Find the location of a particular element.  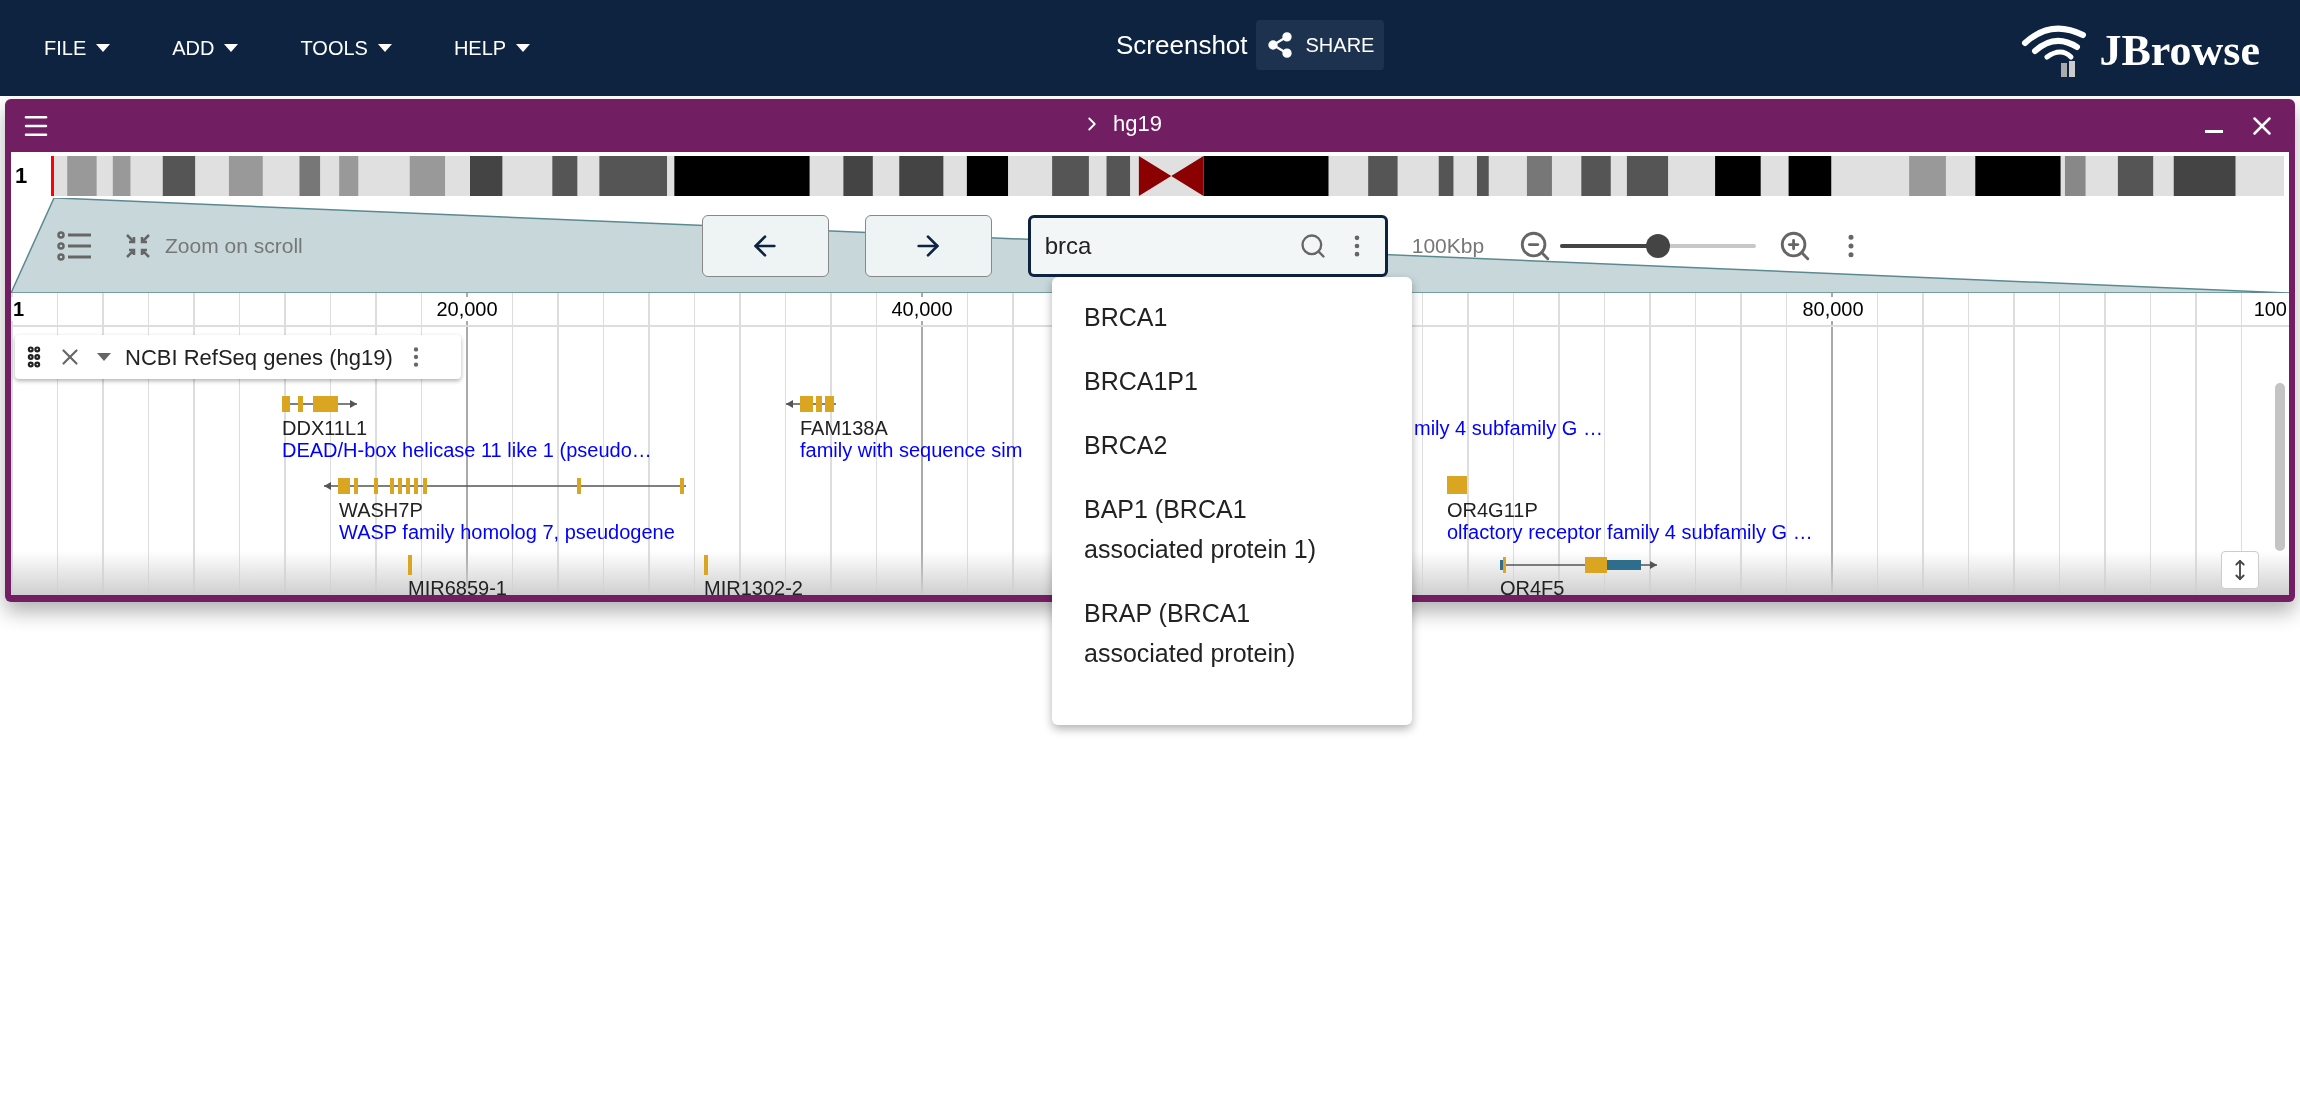

assembly-name: hg19 is located at coordinates (1137, 124).